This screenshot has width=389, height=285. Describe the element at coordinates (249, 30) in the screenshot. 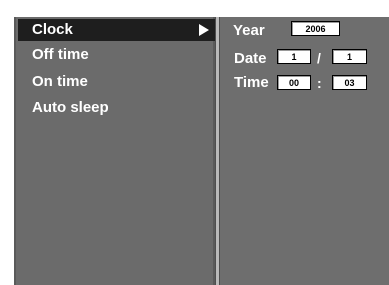

I see `year-label: Year` at that location.